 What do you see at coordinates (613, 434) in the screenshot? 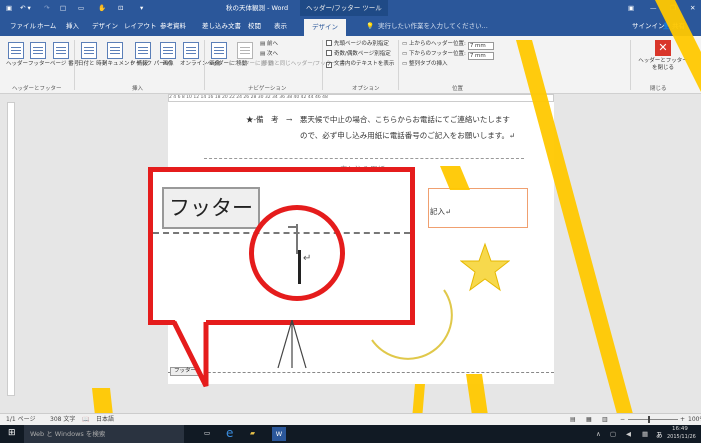
I see `network-icon: ▢` at bounding box center [613, 434].